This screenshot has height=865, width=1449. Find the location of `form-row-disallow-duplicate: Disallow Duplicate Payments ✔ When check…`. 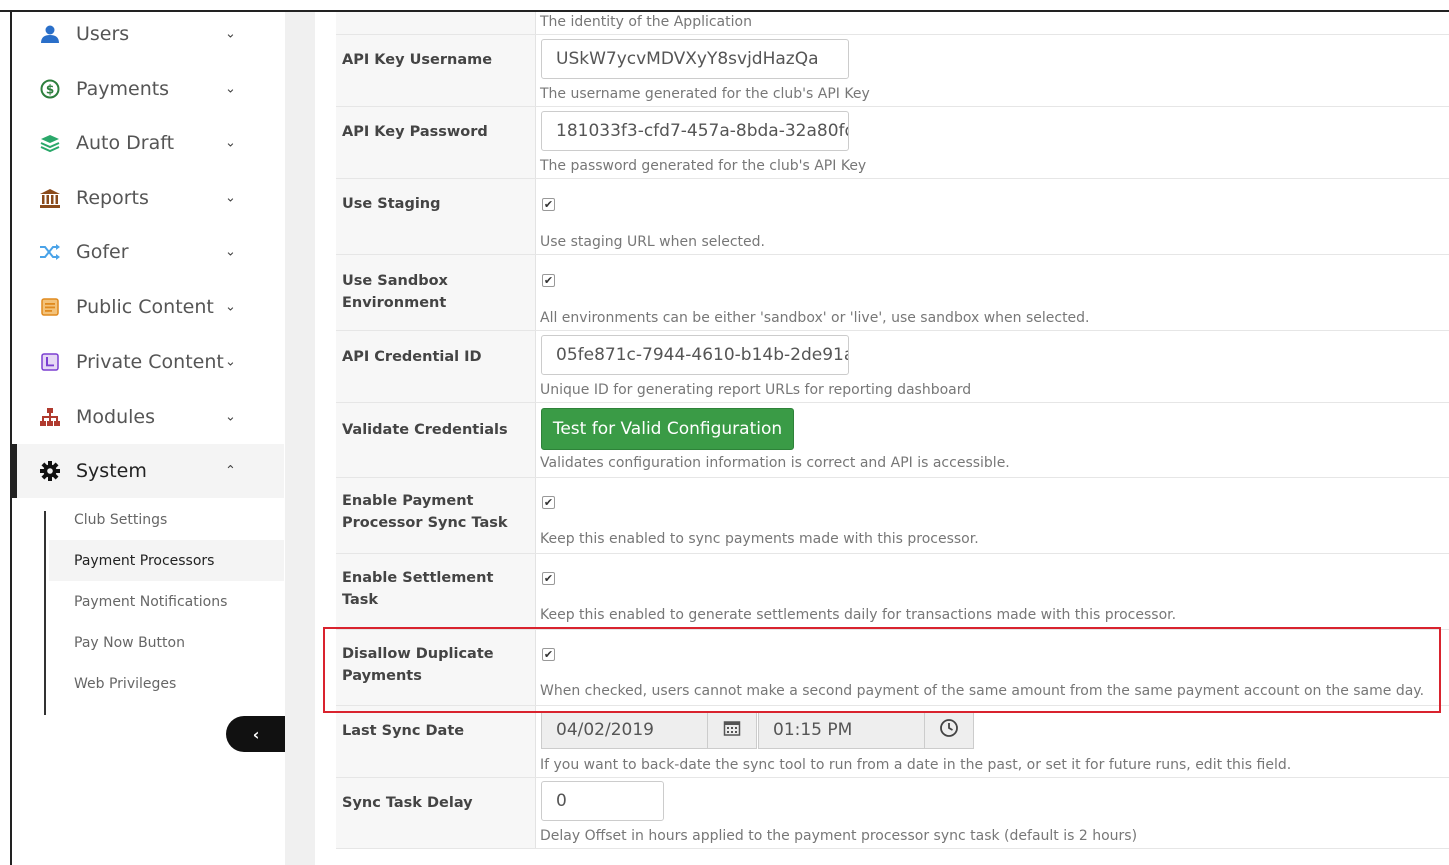

form-row-disallow-duplicate: Disallow Duplicate Payments ✔ When check… is located at coordinates (892, 668).